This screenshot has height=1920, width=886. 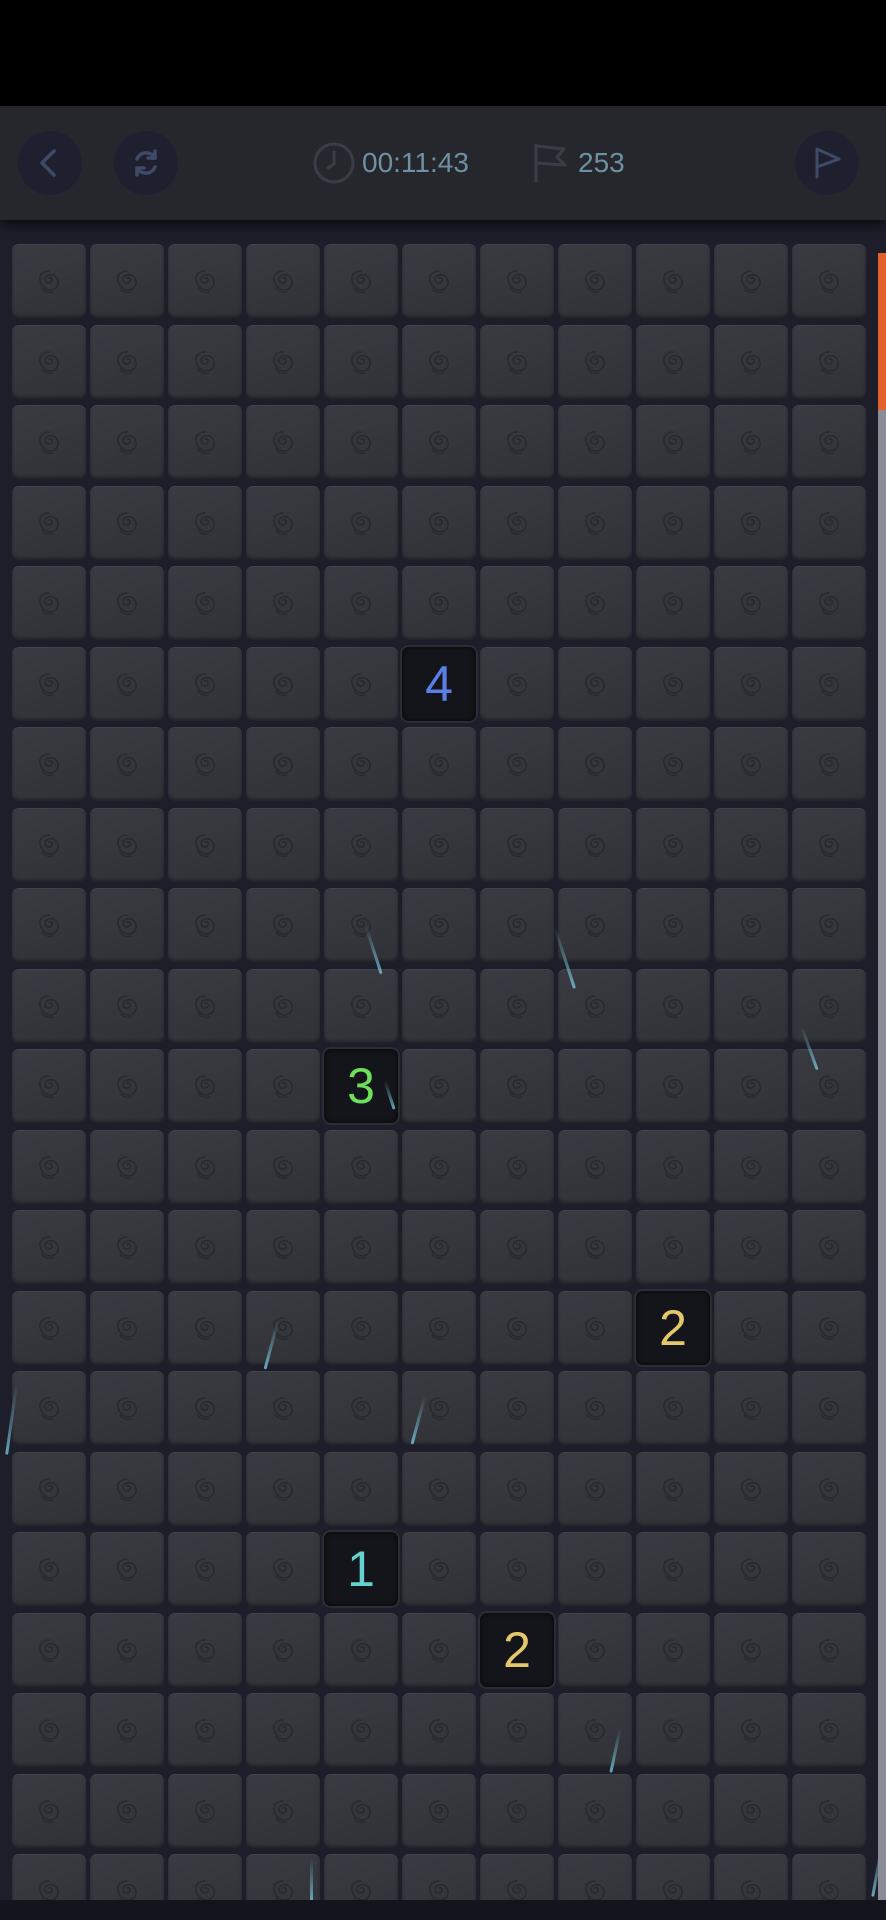 What do you see at coordinates (882, 331) in the screenshot?
I see `scrollbar-thumb` at bounding box center [882, 331].